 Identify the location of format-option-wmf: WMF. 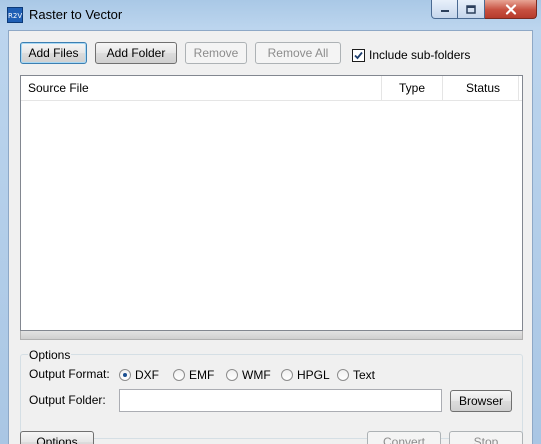
(248, 375).